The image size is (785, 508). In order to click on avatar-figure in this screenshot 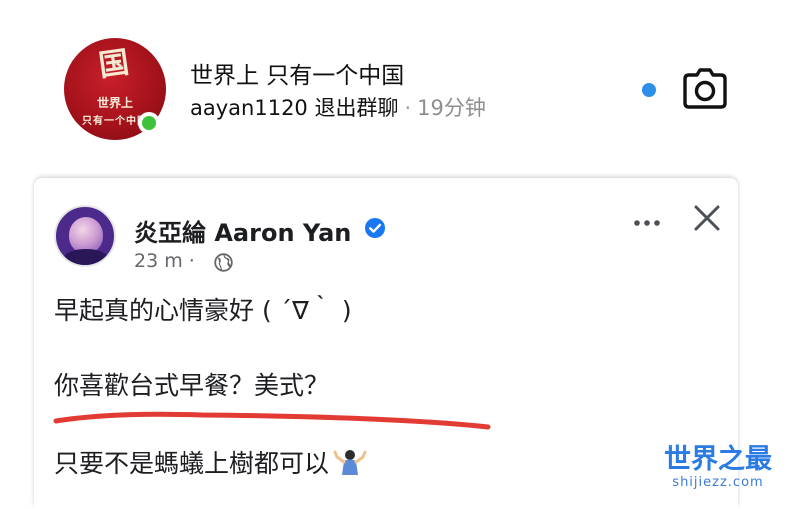, I will do `click(86, 235)`.